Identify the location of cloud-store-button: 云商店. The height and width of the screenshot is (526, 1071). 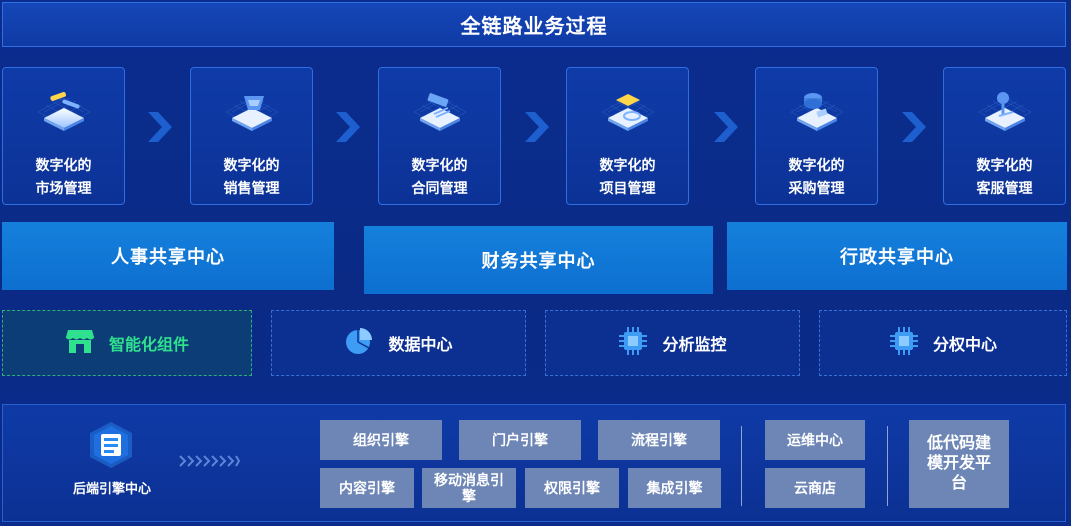
(815, 488).